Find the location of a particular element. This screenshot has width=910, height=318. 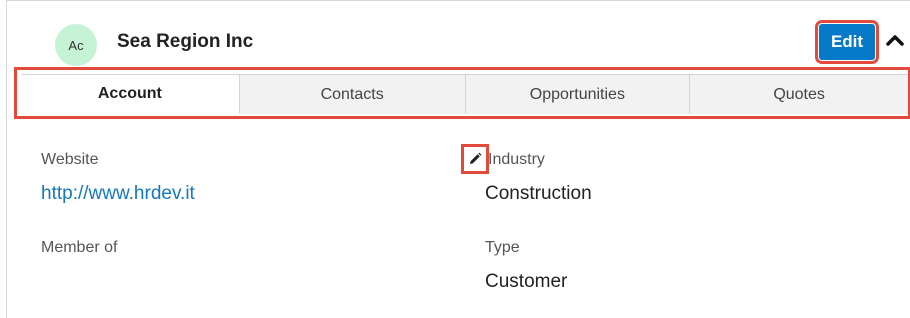

avatar: Ac is located at coordinates (76, 45).